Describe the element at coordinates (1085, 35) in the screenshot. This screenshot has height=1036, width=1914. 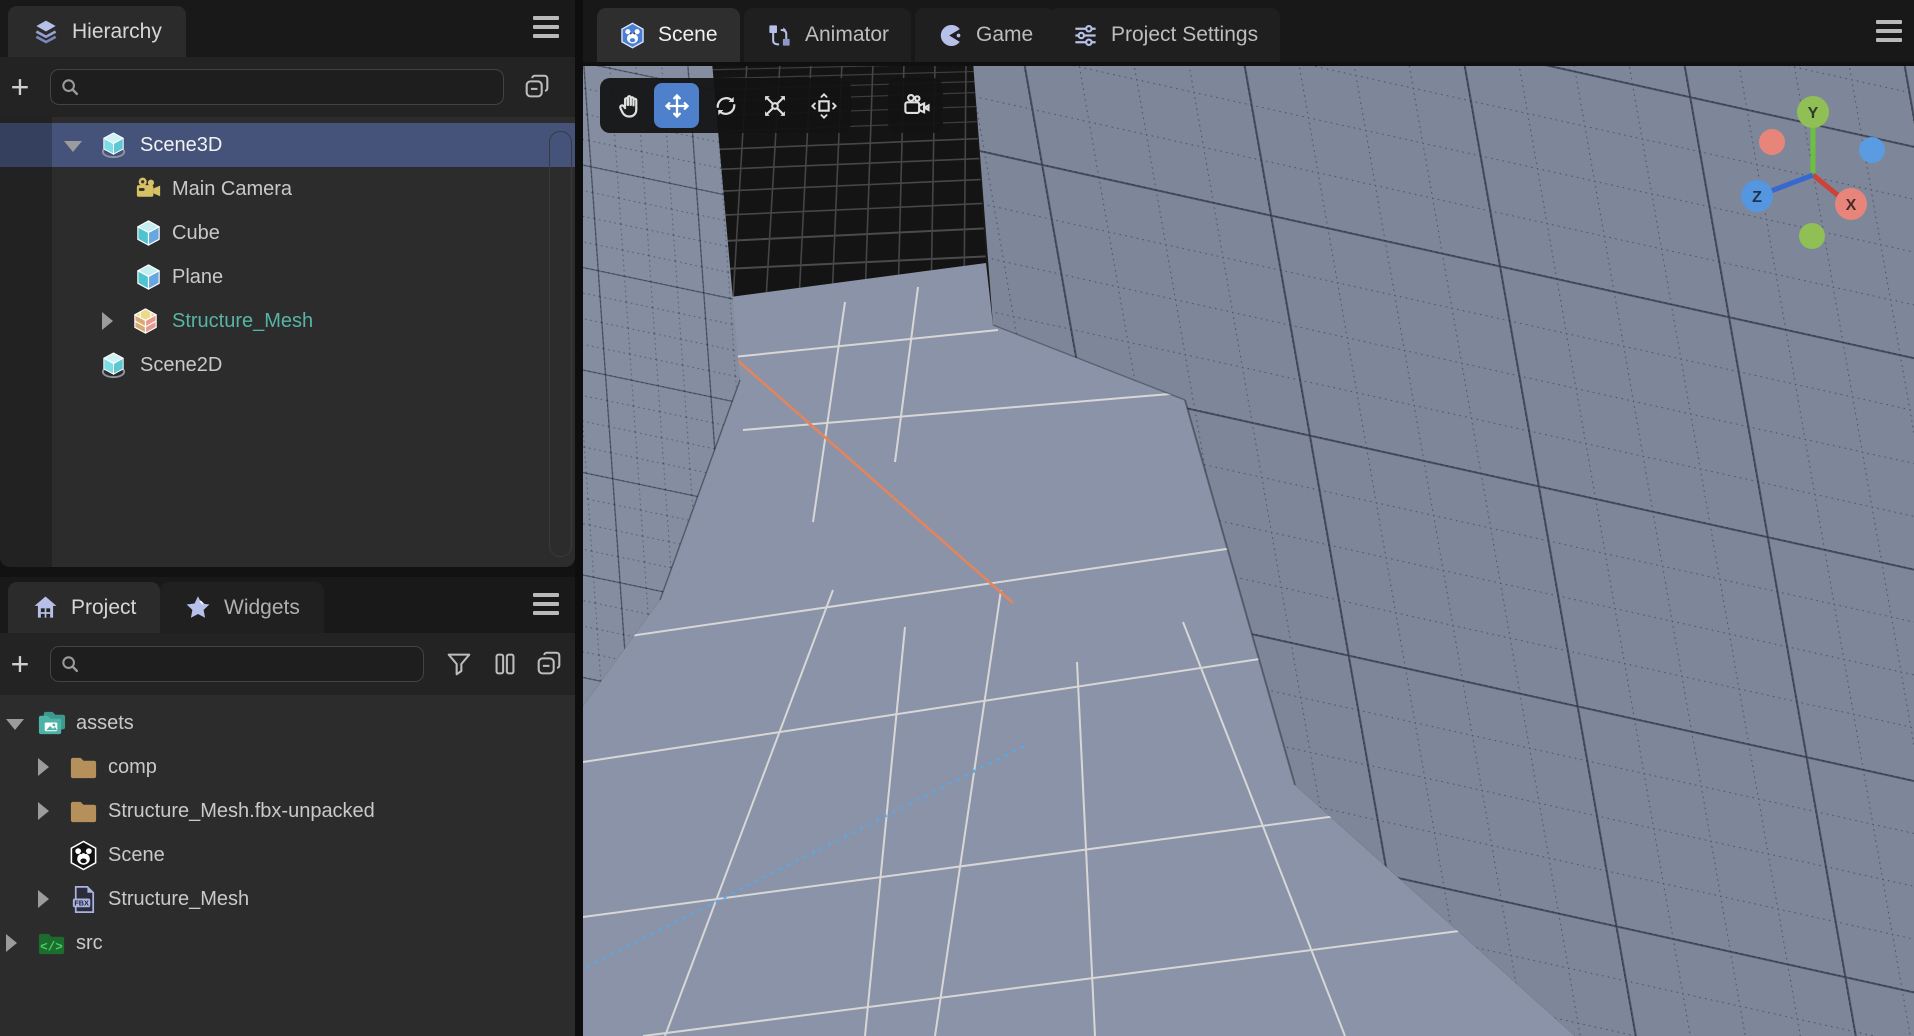
I see `sliders-icon` at that location.